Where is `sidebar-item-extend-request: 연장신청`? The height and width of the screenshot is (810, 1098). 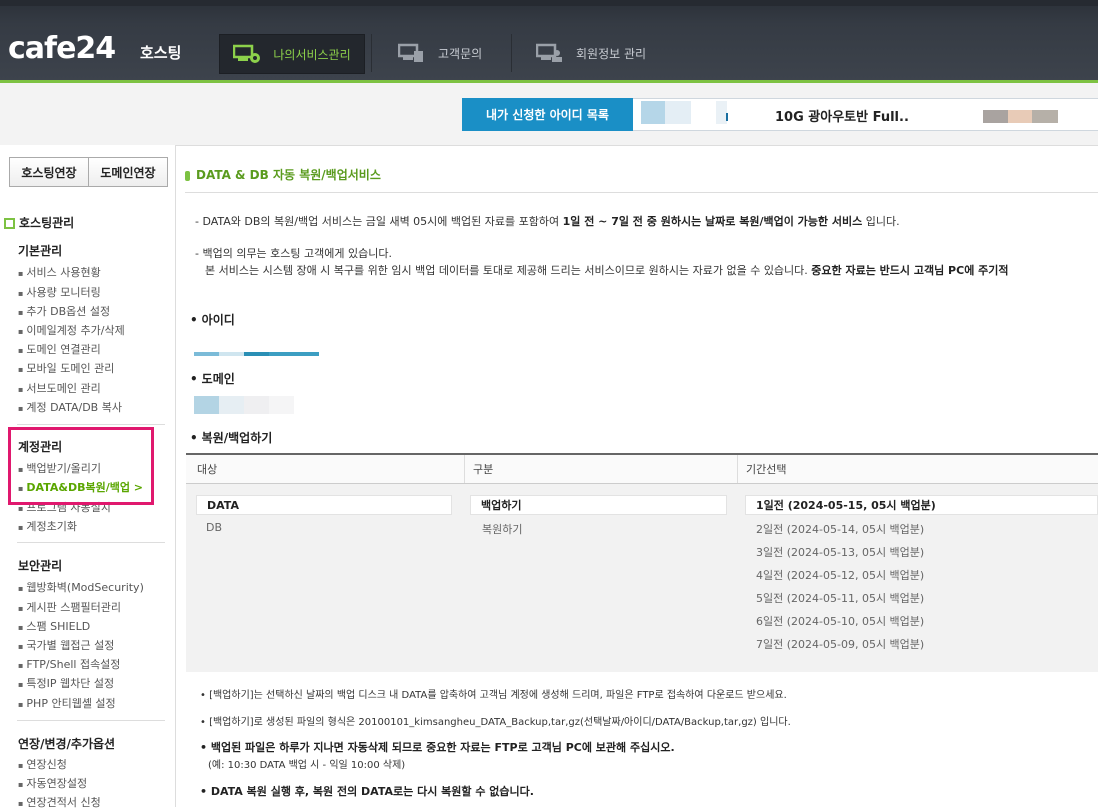
sidebar-item-extend-request: 연장신청 is located at coordinates (42, 764).